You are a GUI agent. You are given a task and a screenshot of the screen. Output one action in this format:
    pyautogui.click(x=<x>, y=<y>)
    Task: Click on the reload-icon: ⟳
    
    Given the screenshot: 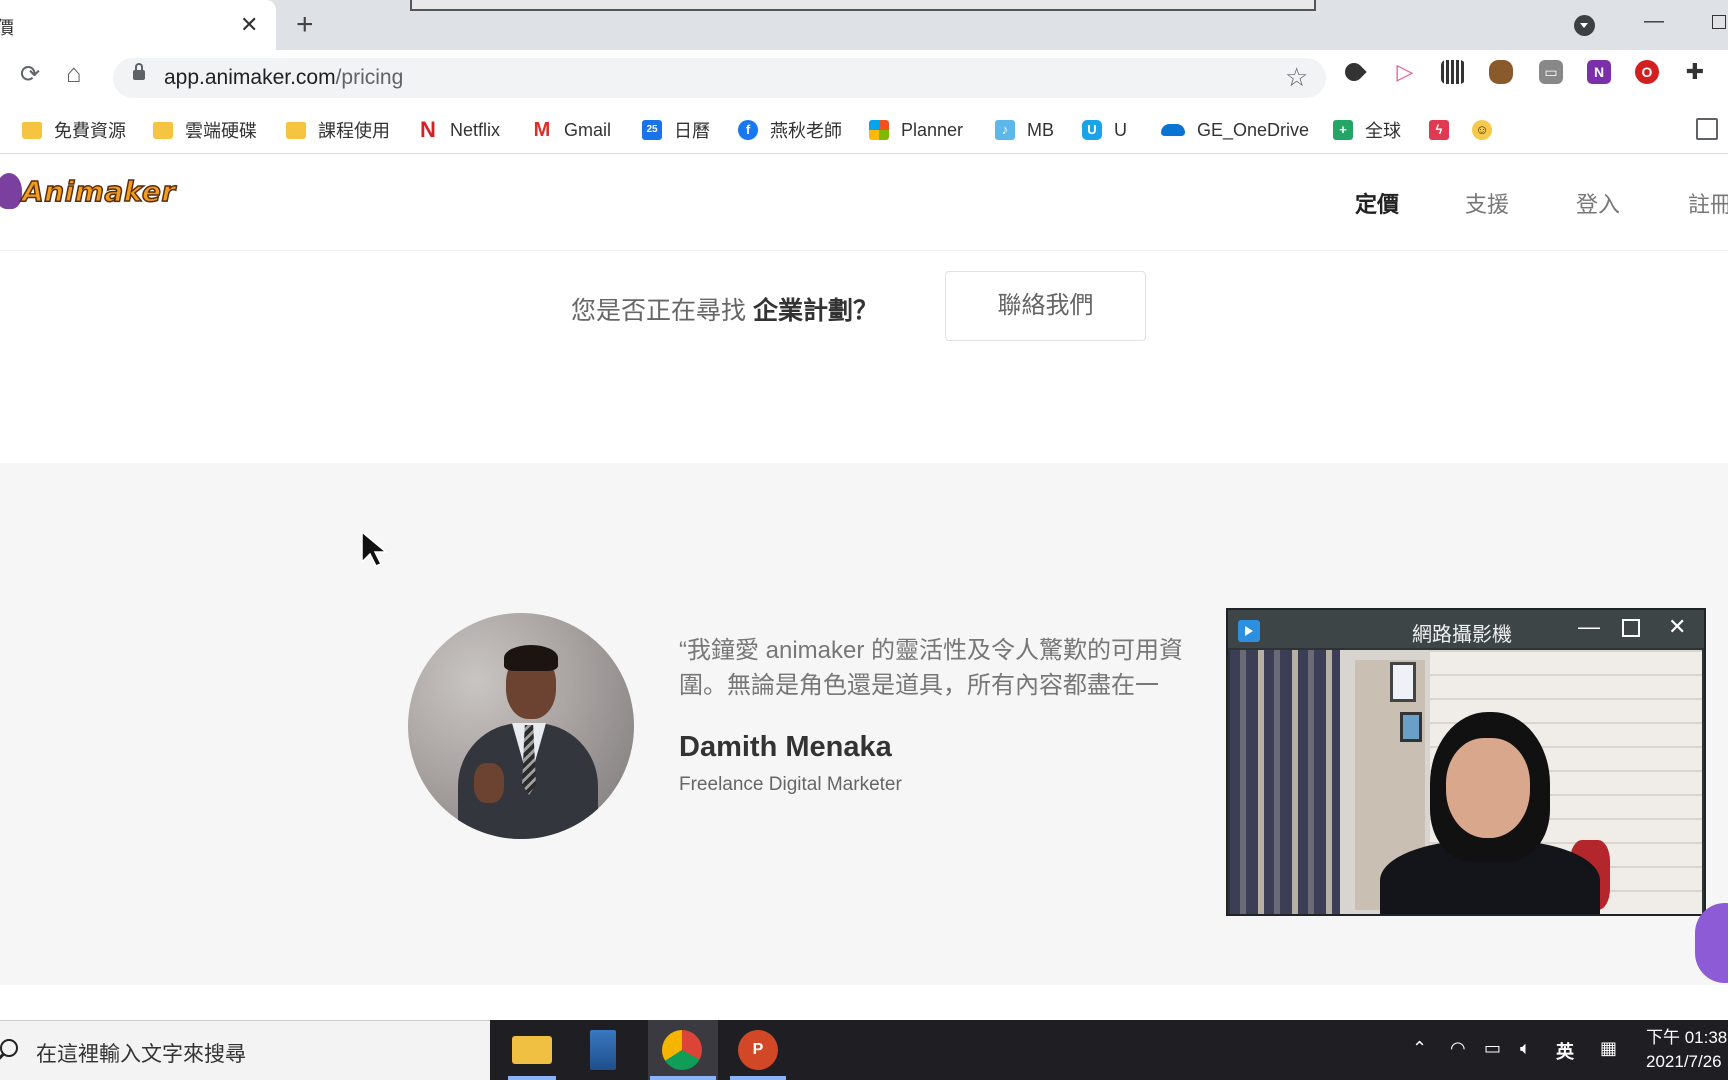 What is the action you would take?
    pyautogui.click(x=30, y=74)
    